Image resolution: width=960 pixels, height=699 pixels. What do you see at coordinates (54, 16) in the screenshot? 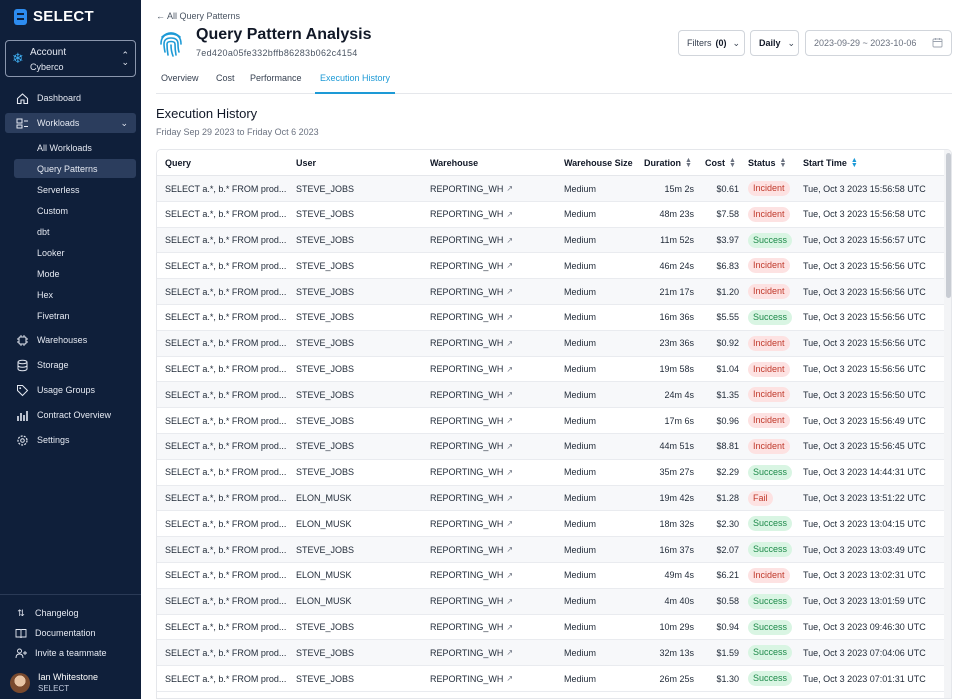
I see `brand-logo: SELECT` at bounding box center [54, 16].